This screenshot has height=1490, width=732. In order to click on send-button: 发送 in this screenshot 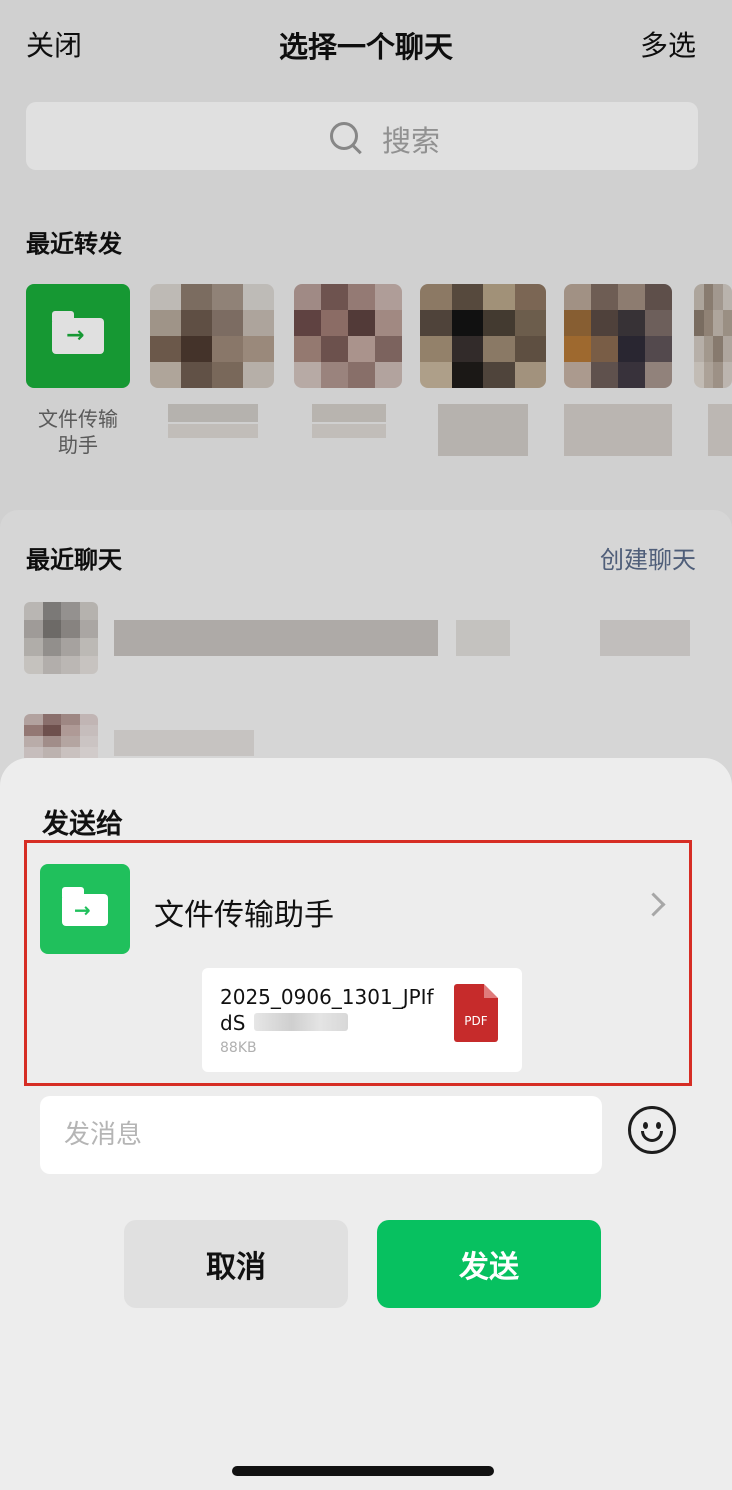, I will do `click(489, 1264)`.